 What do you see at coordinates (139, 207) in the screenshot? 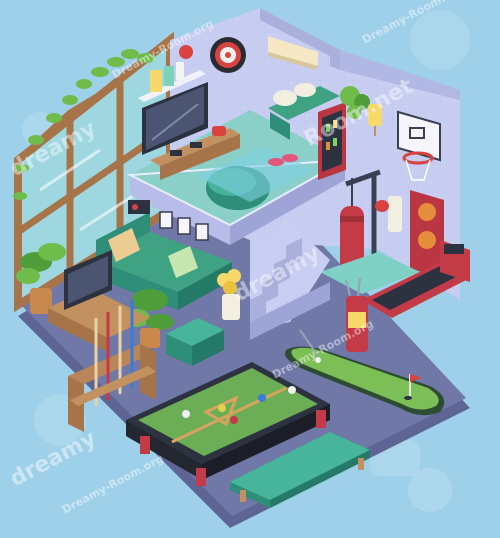
I see `speaker-icon` at bounding box center [139, 207].